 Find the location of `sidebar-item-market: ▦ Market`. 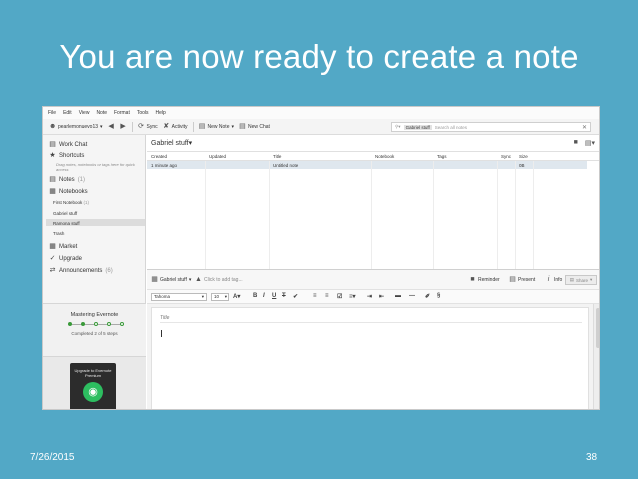

sidebar-item-market: ▦ Market is located at coordinates (63, 246).